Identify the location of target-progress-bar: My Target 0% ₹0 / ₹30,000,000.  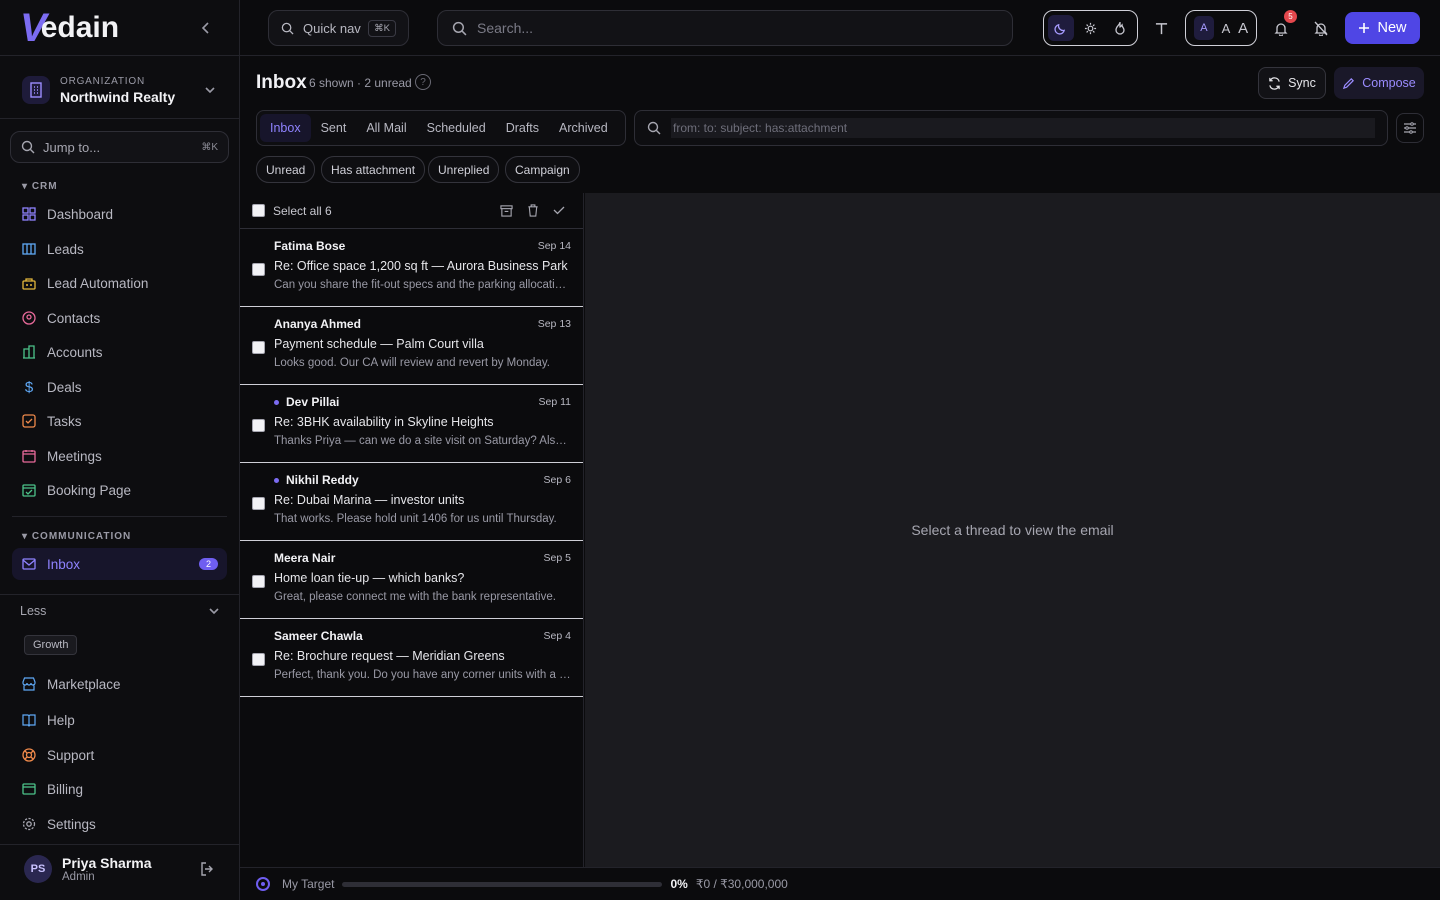
(840, 883).